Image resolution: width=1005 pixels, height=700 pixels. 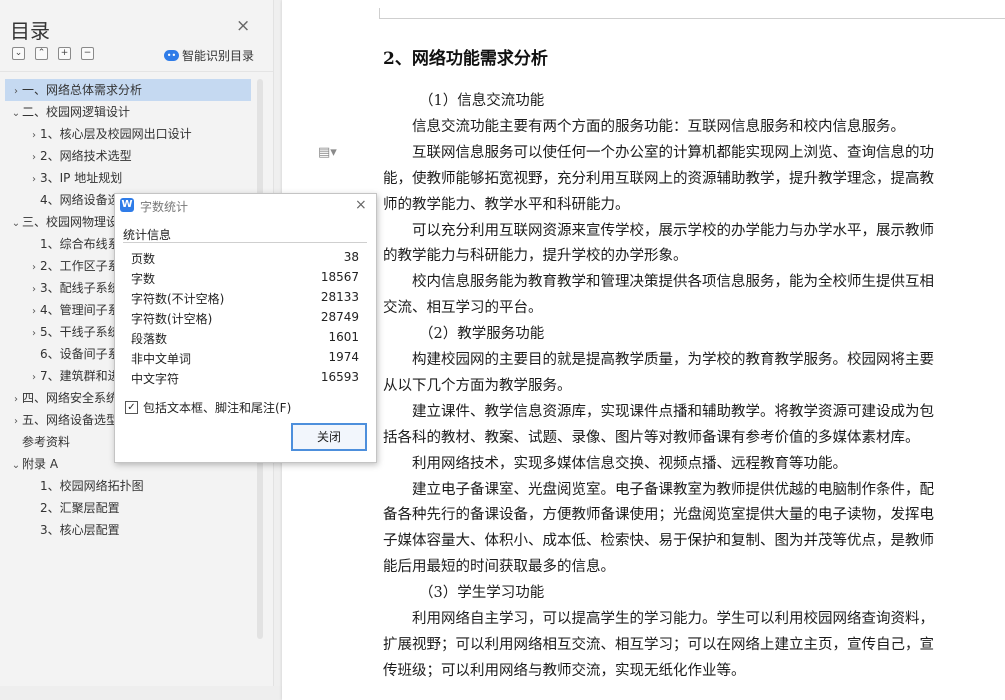 I want to click on stat-row: 页数 38, so click(x=245, y=259).